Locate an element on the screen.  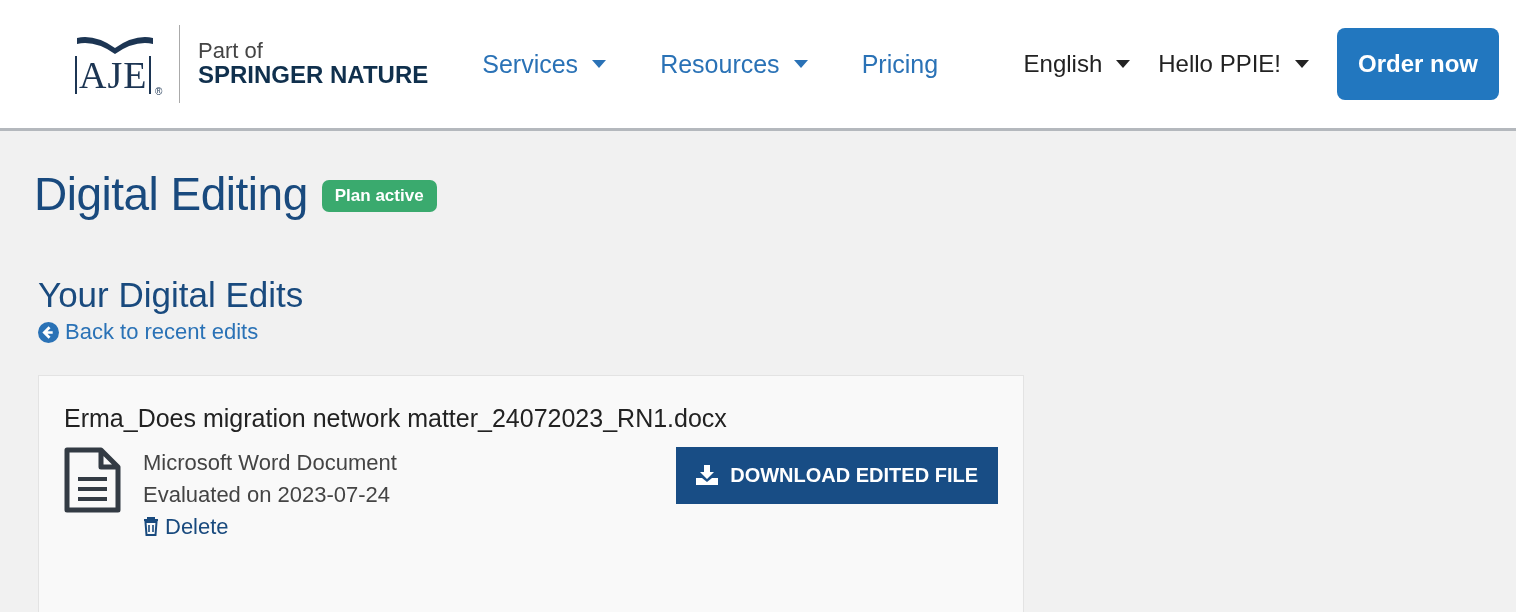
download-icon is located at coordinates (707, 475).